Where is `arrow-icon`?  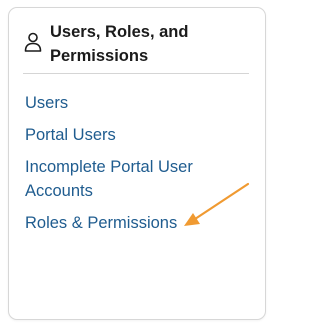 arrow-icon is located at coordinates (217, 204).